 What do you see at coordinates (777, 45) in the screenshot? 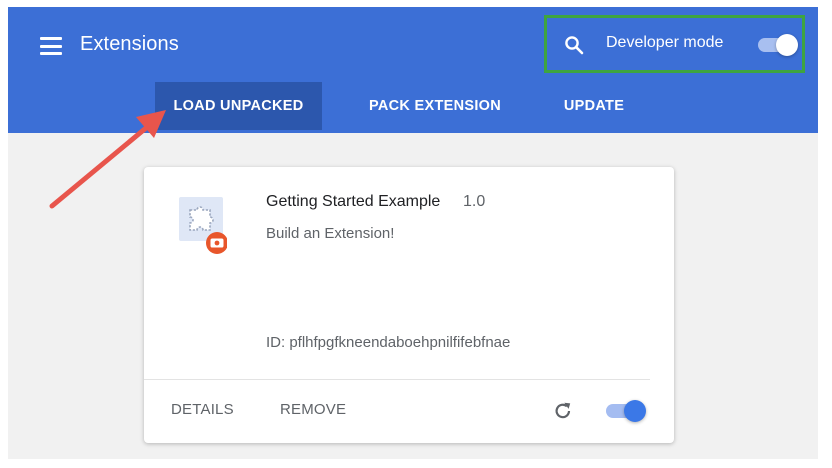
I see `developer-mode-toggle` at bounding box center [777, 45].